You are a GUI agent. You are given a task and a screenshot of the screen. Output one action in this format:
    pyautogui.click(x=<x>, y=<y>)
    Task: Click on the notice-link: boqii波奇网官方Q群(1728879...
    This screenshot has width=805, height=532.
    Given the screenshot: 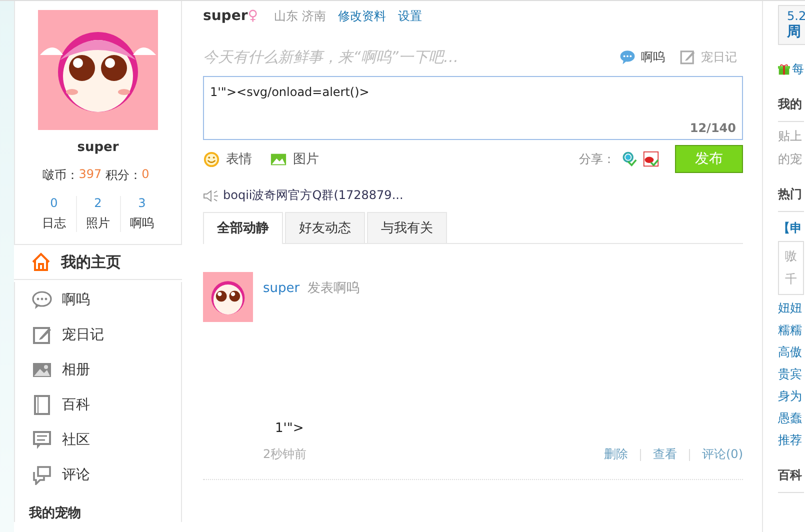 What is the action you would take?
    pyautogui.click(x=313, y=195)
    